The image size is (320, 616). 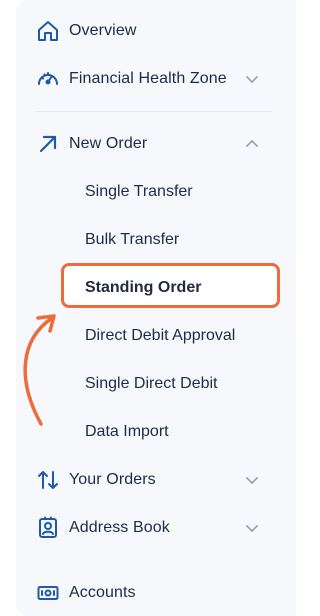 I want to click on chevron-up-icon, so click(x=252, y=144).